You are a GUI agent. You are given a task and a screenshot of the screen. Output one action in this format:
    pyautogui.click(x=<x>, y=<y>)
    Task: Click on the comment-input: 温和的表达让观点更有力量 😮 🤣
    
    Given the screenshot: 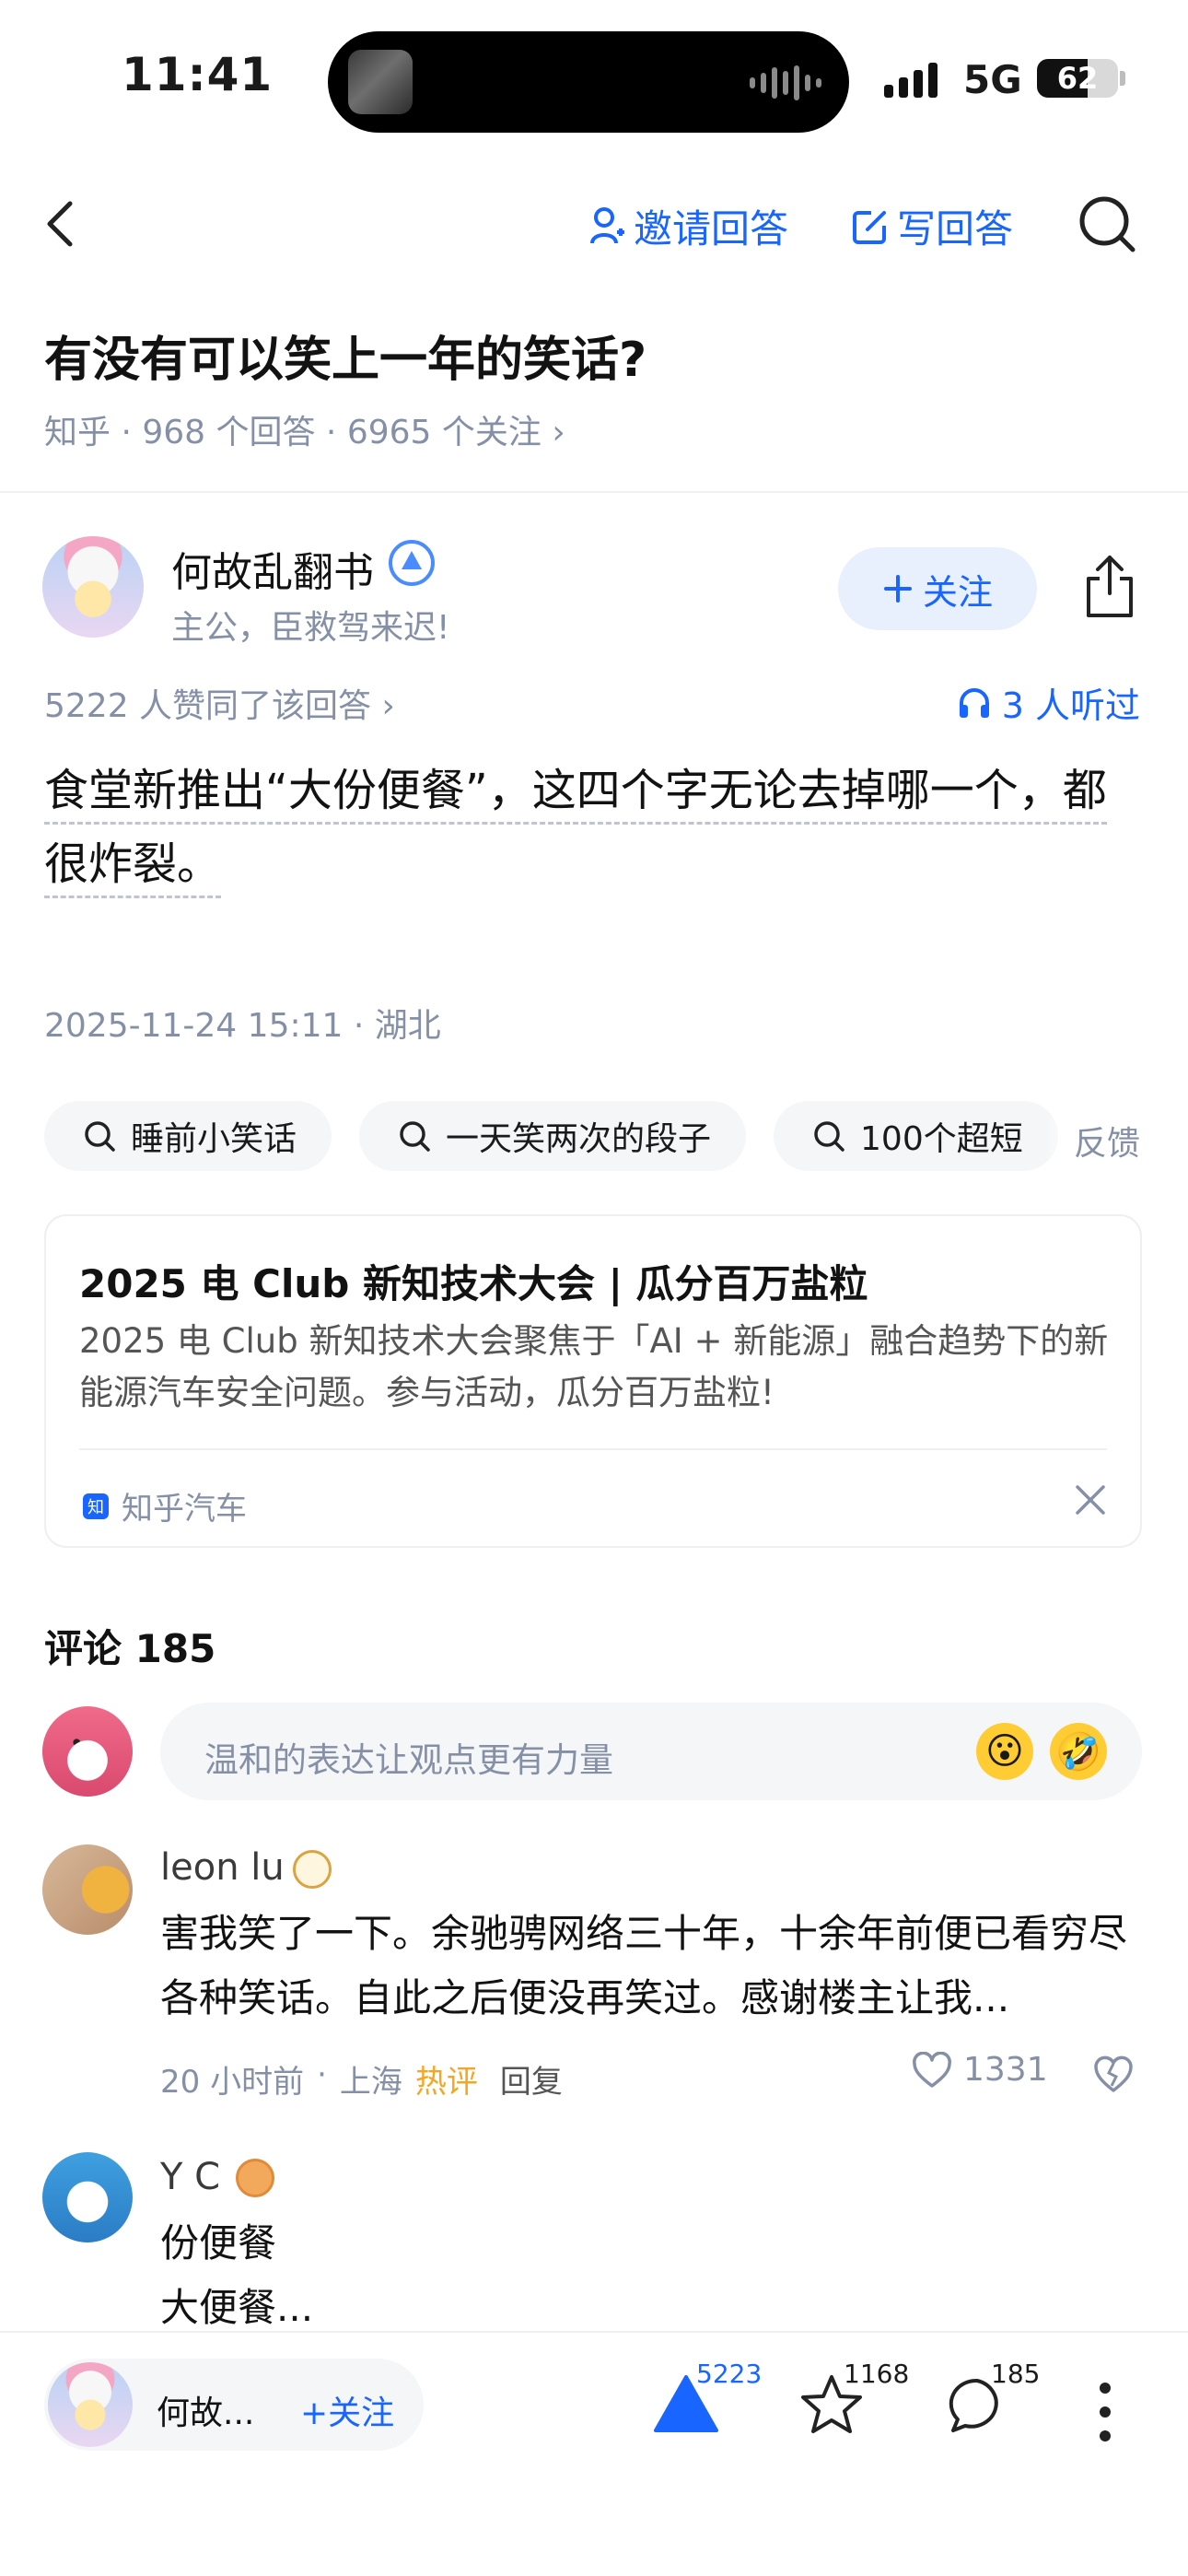 What is the action you would take?
    pyautogui.click(x=651, y=1751)
    